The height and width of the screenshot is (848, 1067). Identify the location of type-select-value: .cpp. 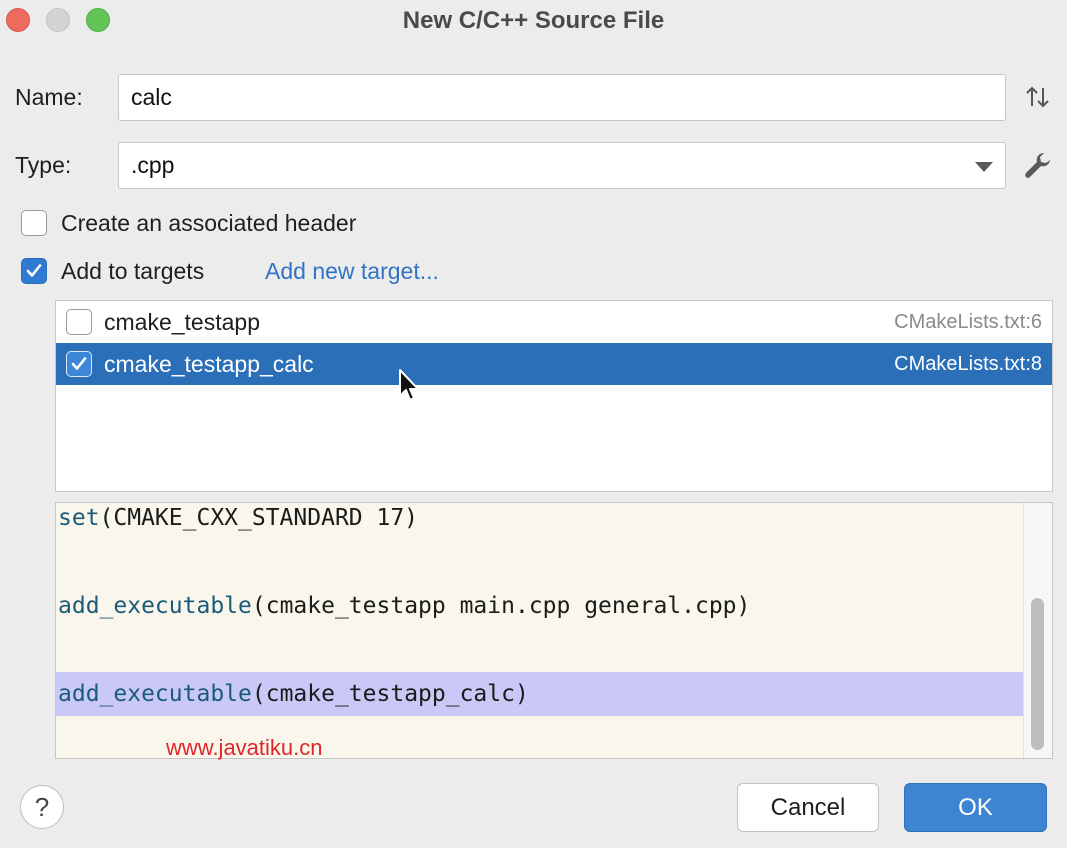
(153, 165).